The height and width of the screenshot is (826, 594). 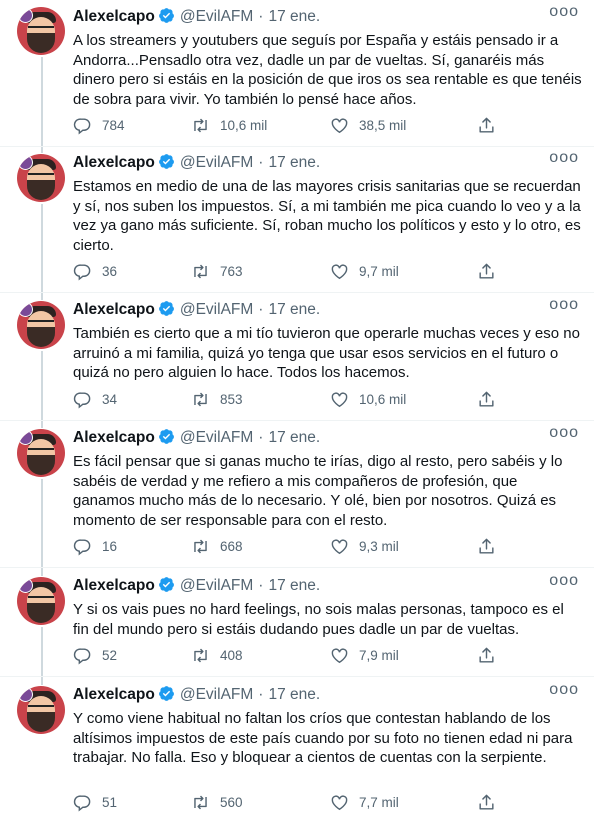 I want to click on retweet-count: 560, so click(x=231, y=802).